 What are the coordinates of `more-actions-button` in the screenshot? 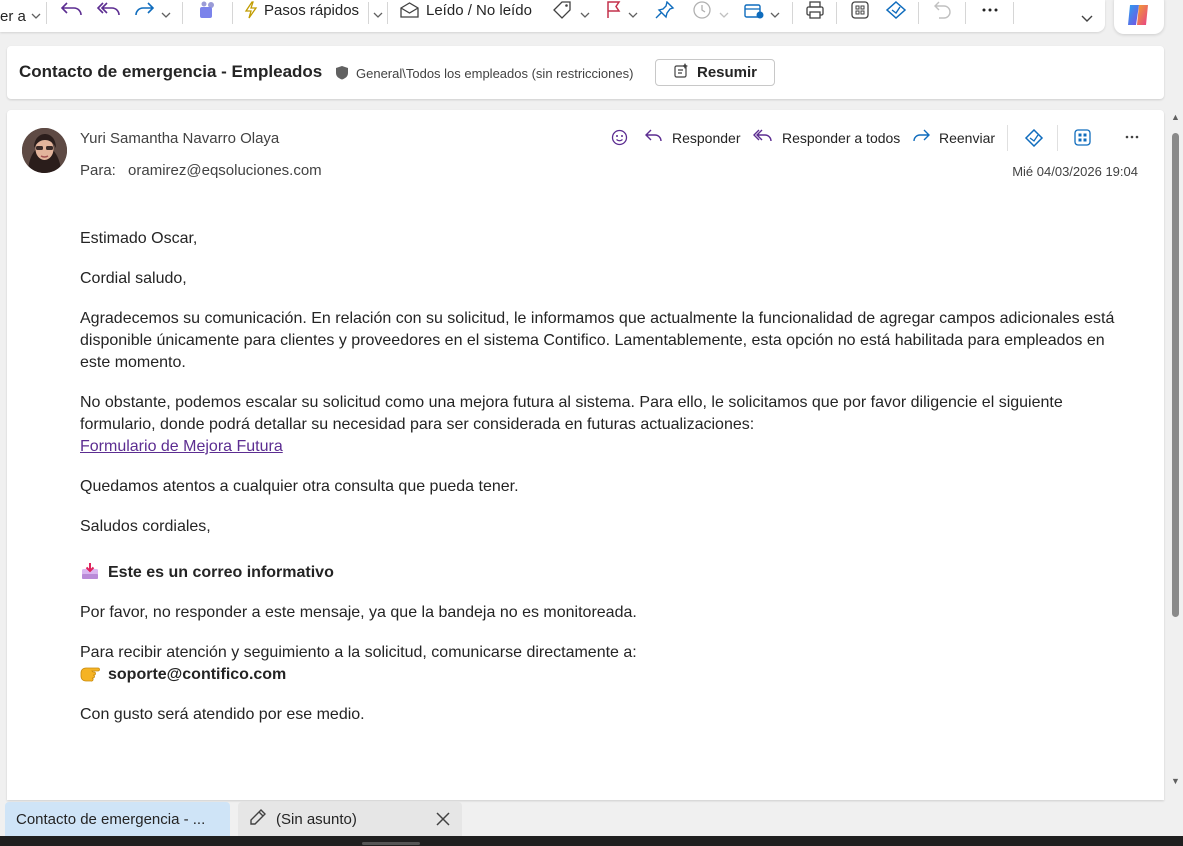 It's located at (1132, 138).